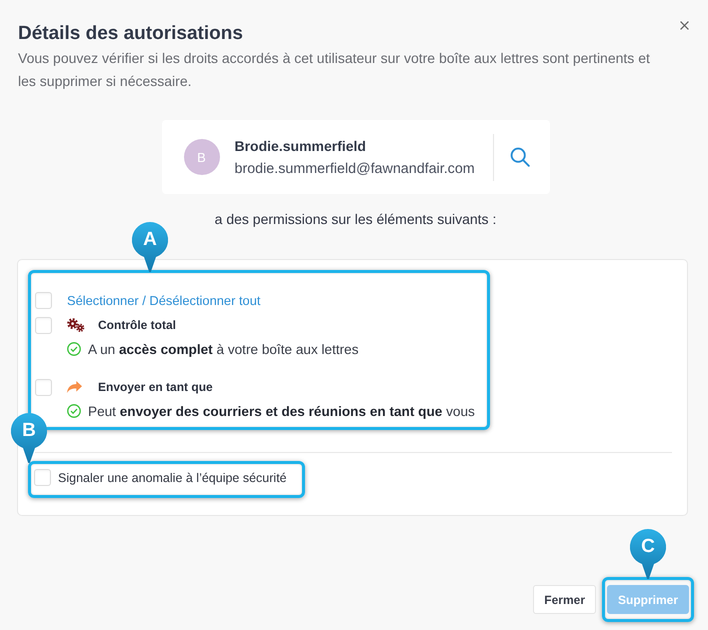 Image resolution: width=708 pixels, height=630 pixels. What do you see at coordinates (74, 387) in the screenshot?
I see `share-arrow-icon` at bounding box center [74, 387].